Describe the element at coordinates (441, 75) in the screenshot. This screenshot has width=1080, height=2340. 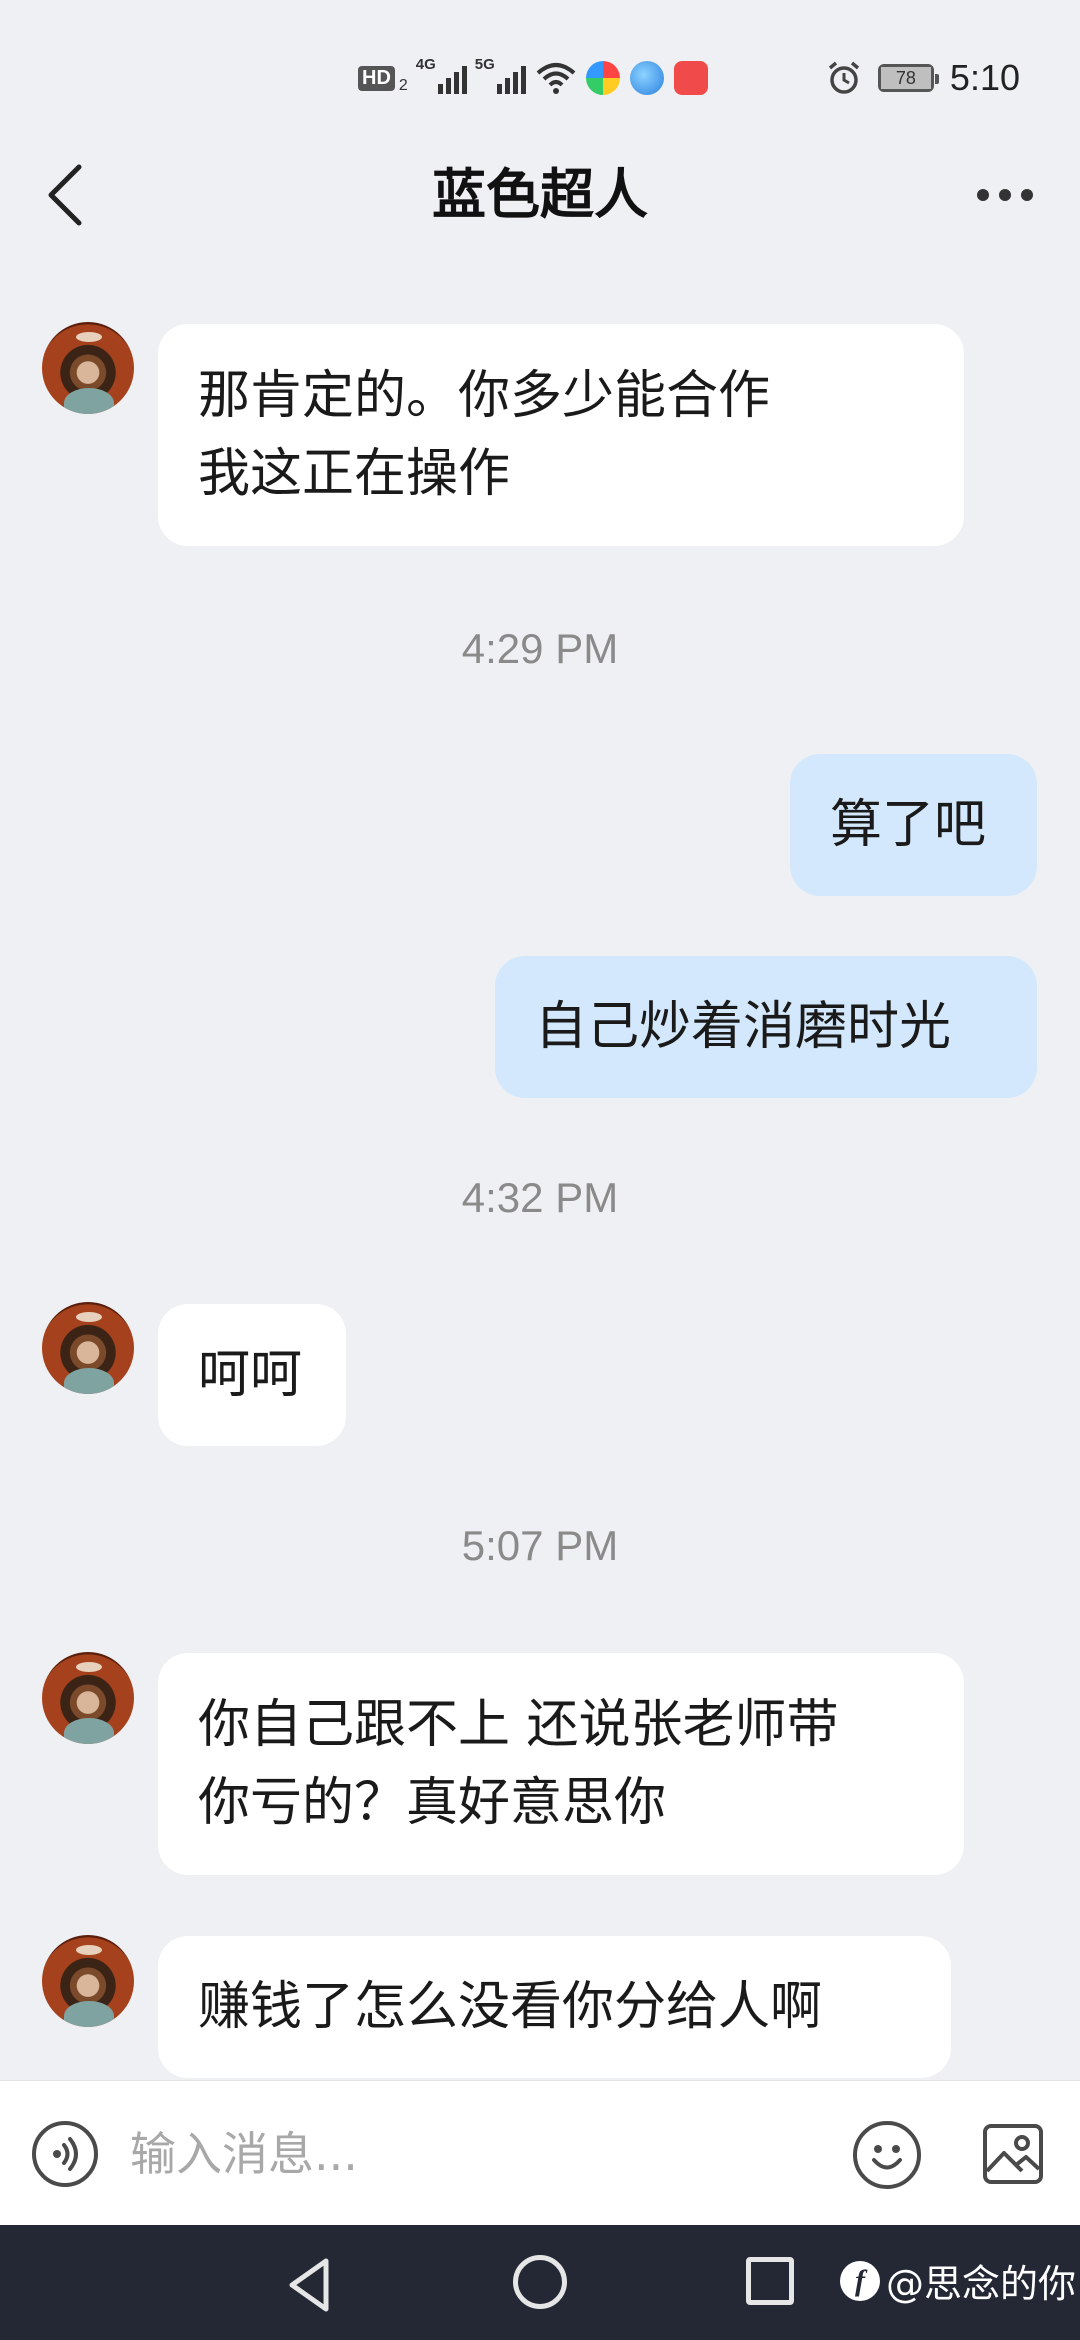
I see `signal-icon-1: 4G` at that location.